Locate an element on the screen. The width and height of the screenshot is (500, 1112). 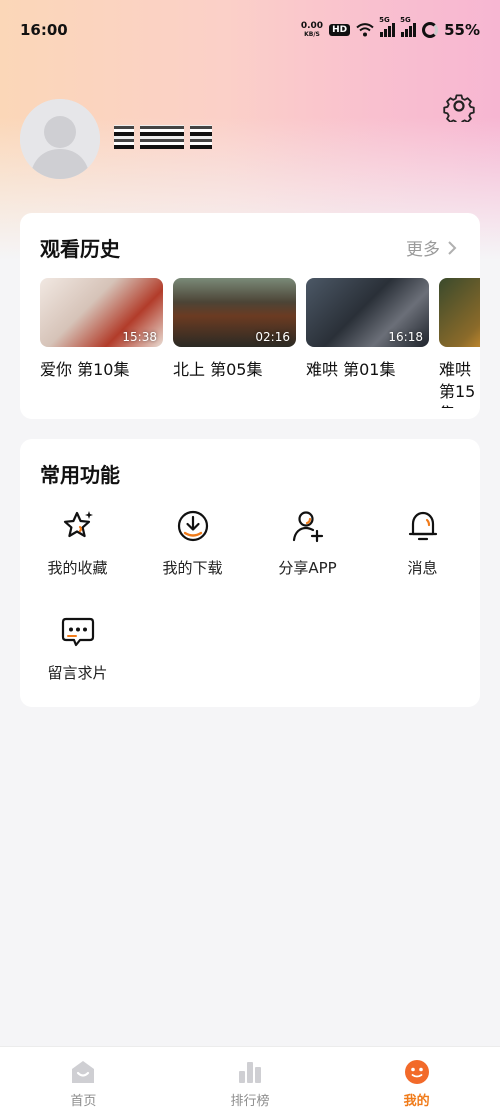
nav-profile: 我的 is located at coordinates (416, 1079).